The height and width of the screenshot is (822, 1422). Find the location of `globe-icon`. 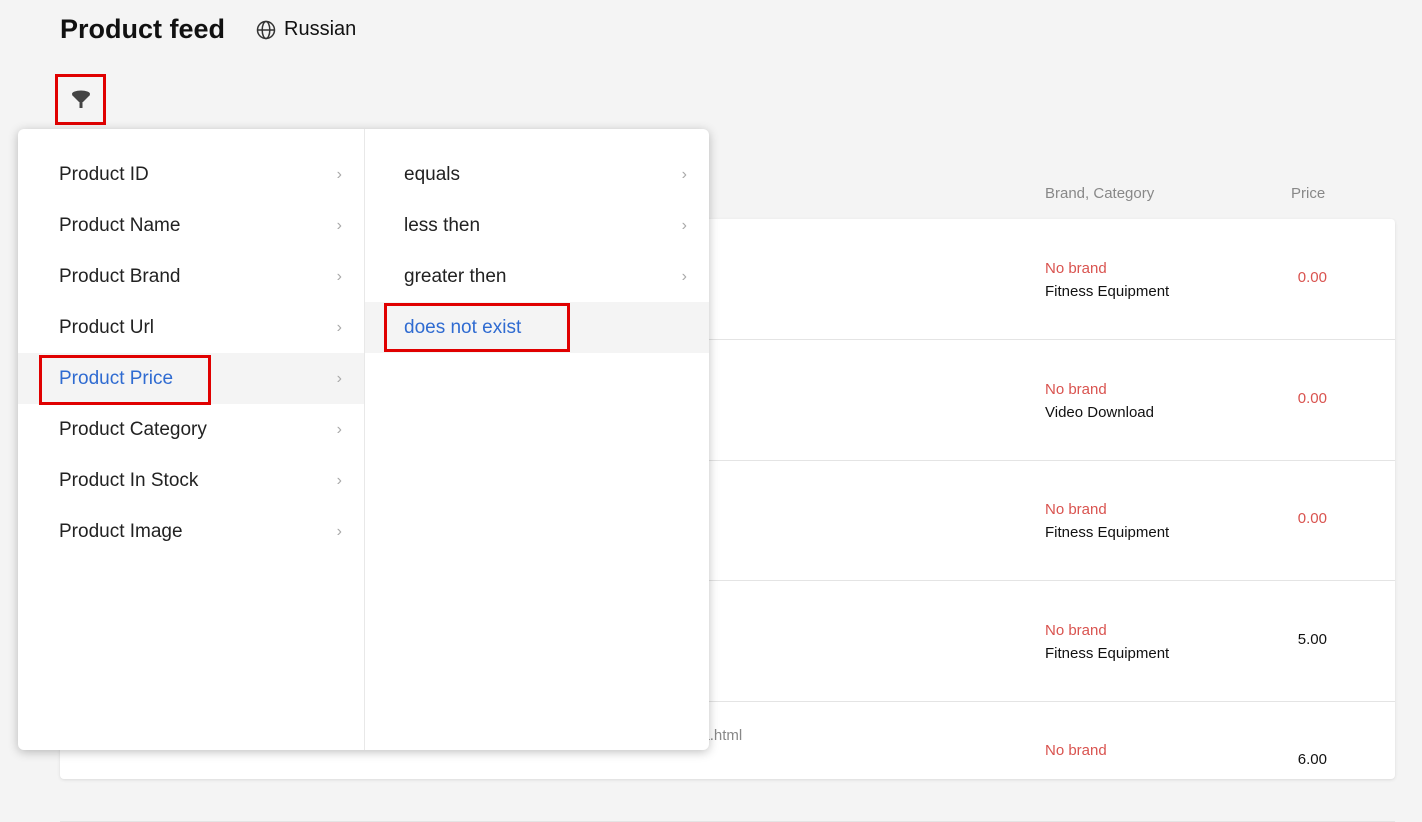

globe-icon is located at coordinates (266, 29).